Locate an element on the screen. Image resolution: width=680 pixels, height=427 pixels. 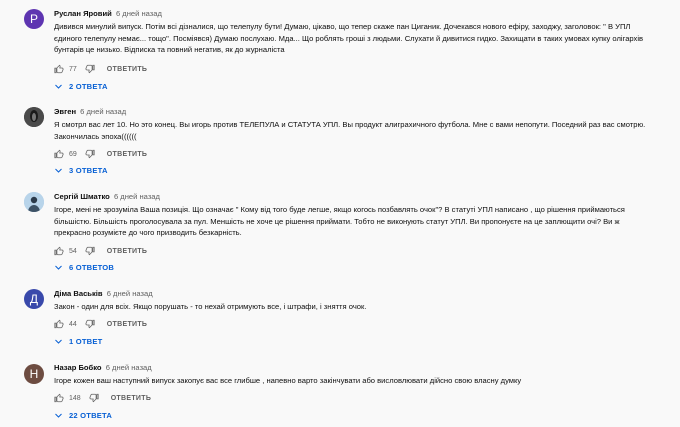
comment-actions: 69 ОТВЕТИТЬ is located at coordinates (100, 154).